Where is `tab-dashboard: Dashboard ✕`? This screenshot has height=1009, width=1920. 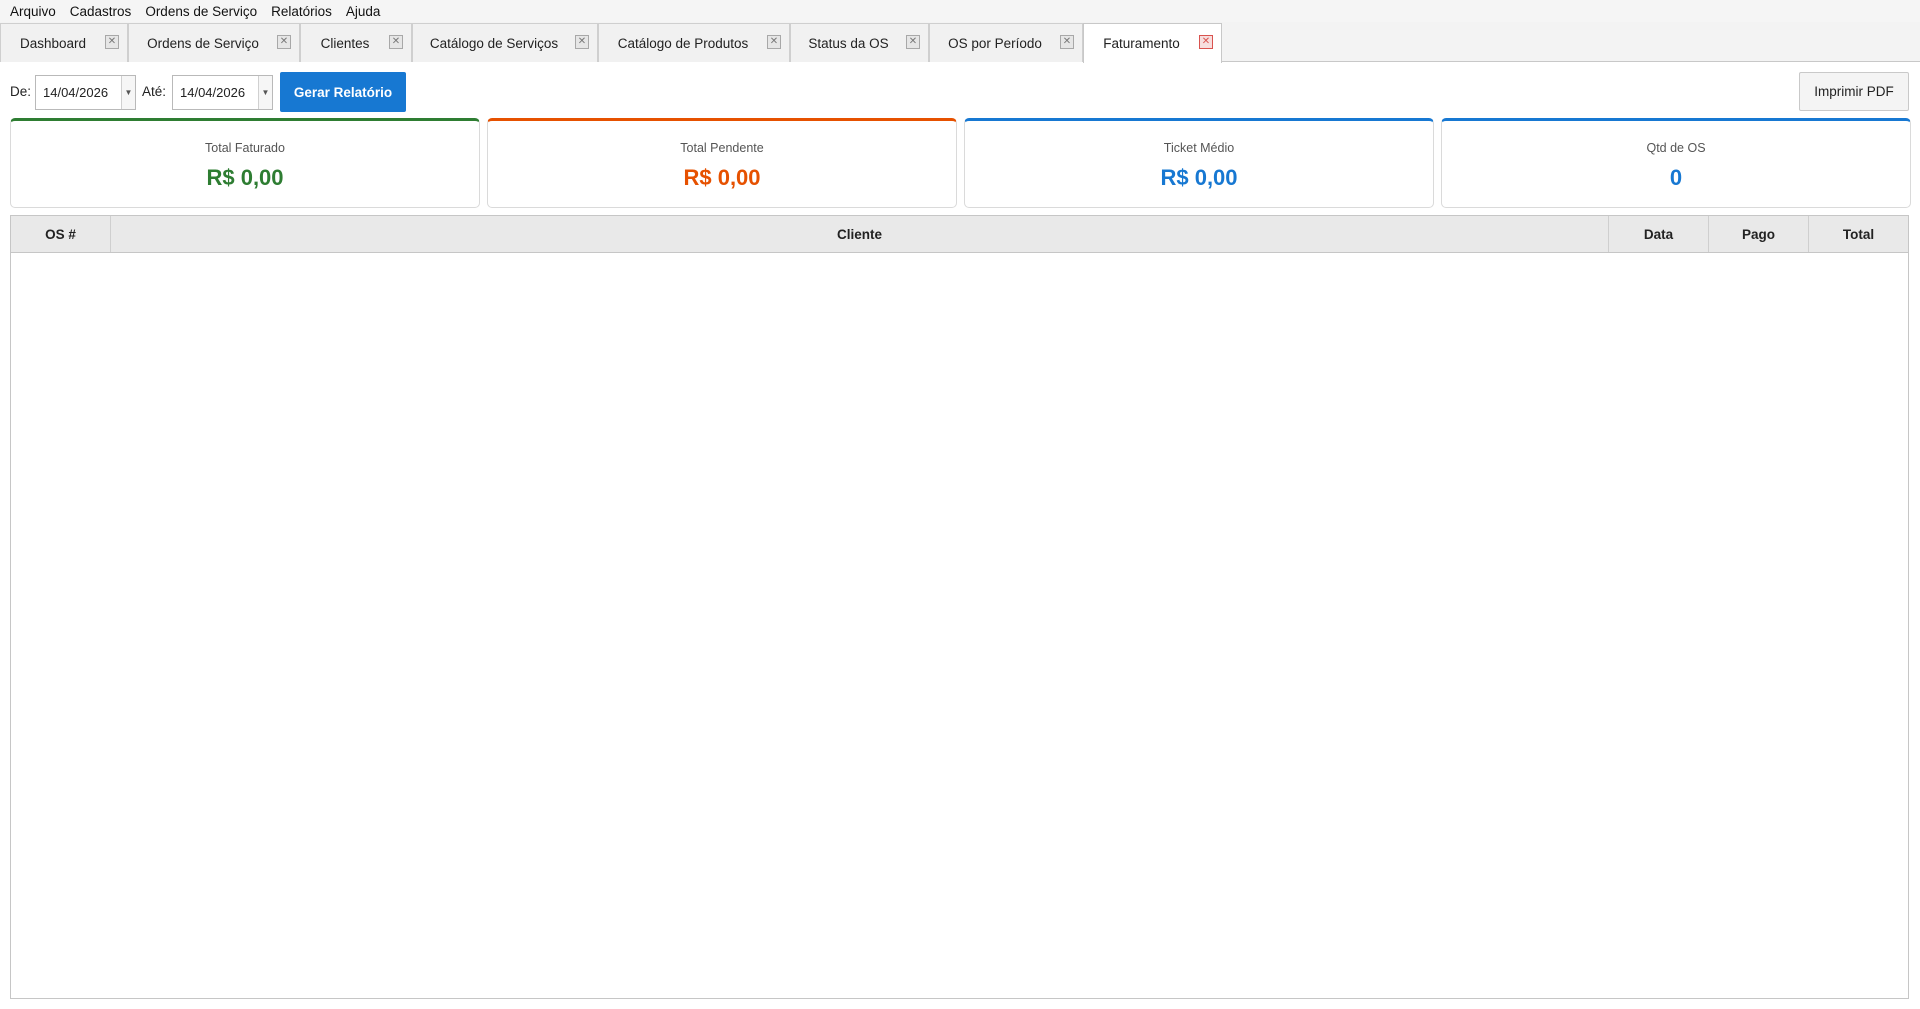
tab-dashboard: Dashboard ✕ is located at coordinates (64, 42).